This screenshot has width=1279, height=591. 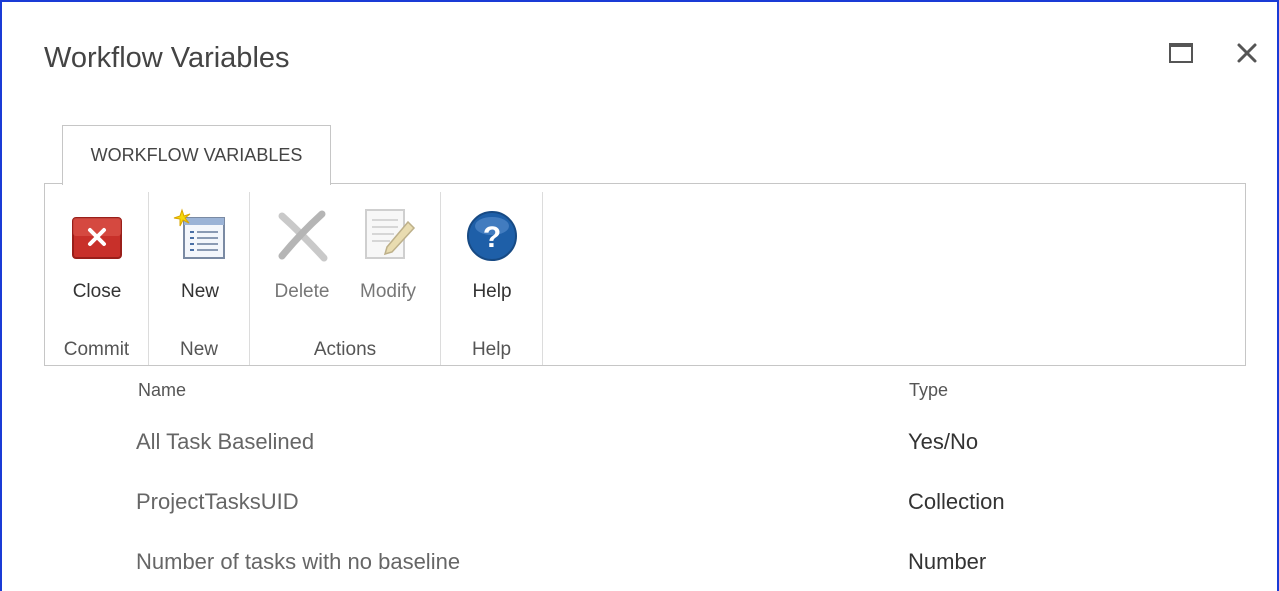 I want to click on modify-icon, so click(x=390, y=234).